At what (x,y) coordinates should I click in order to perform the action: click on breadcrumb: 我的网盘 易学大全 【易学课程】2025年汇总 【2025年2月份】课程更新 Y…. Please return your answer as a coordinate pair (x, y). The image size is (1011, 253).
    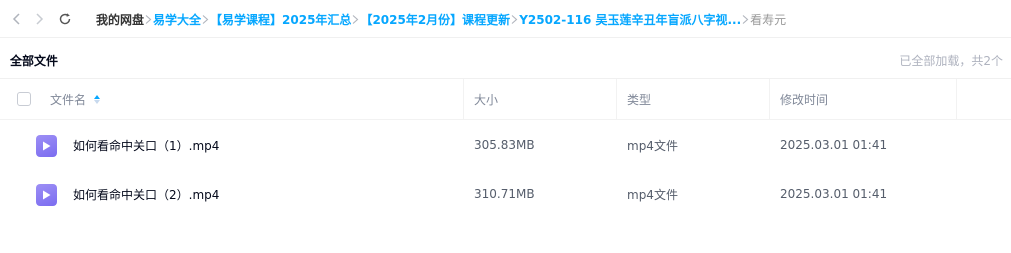
    Looking at the image, I should click on (441, 19).